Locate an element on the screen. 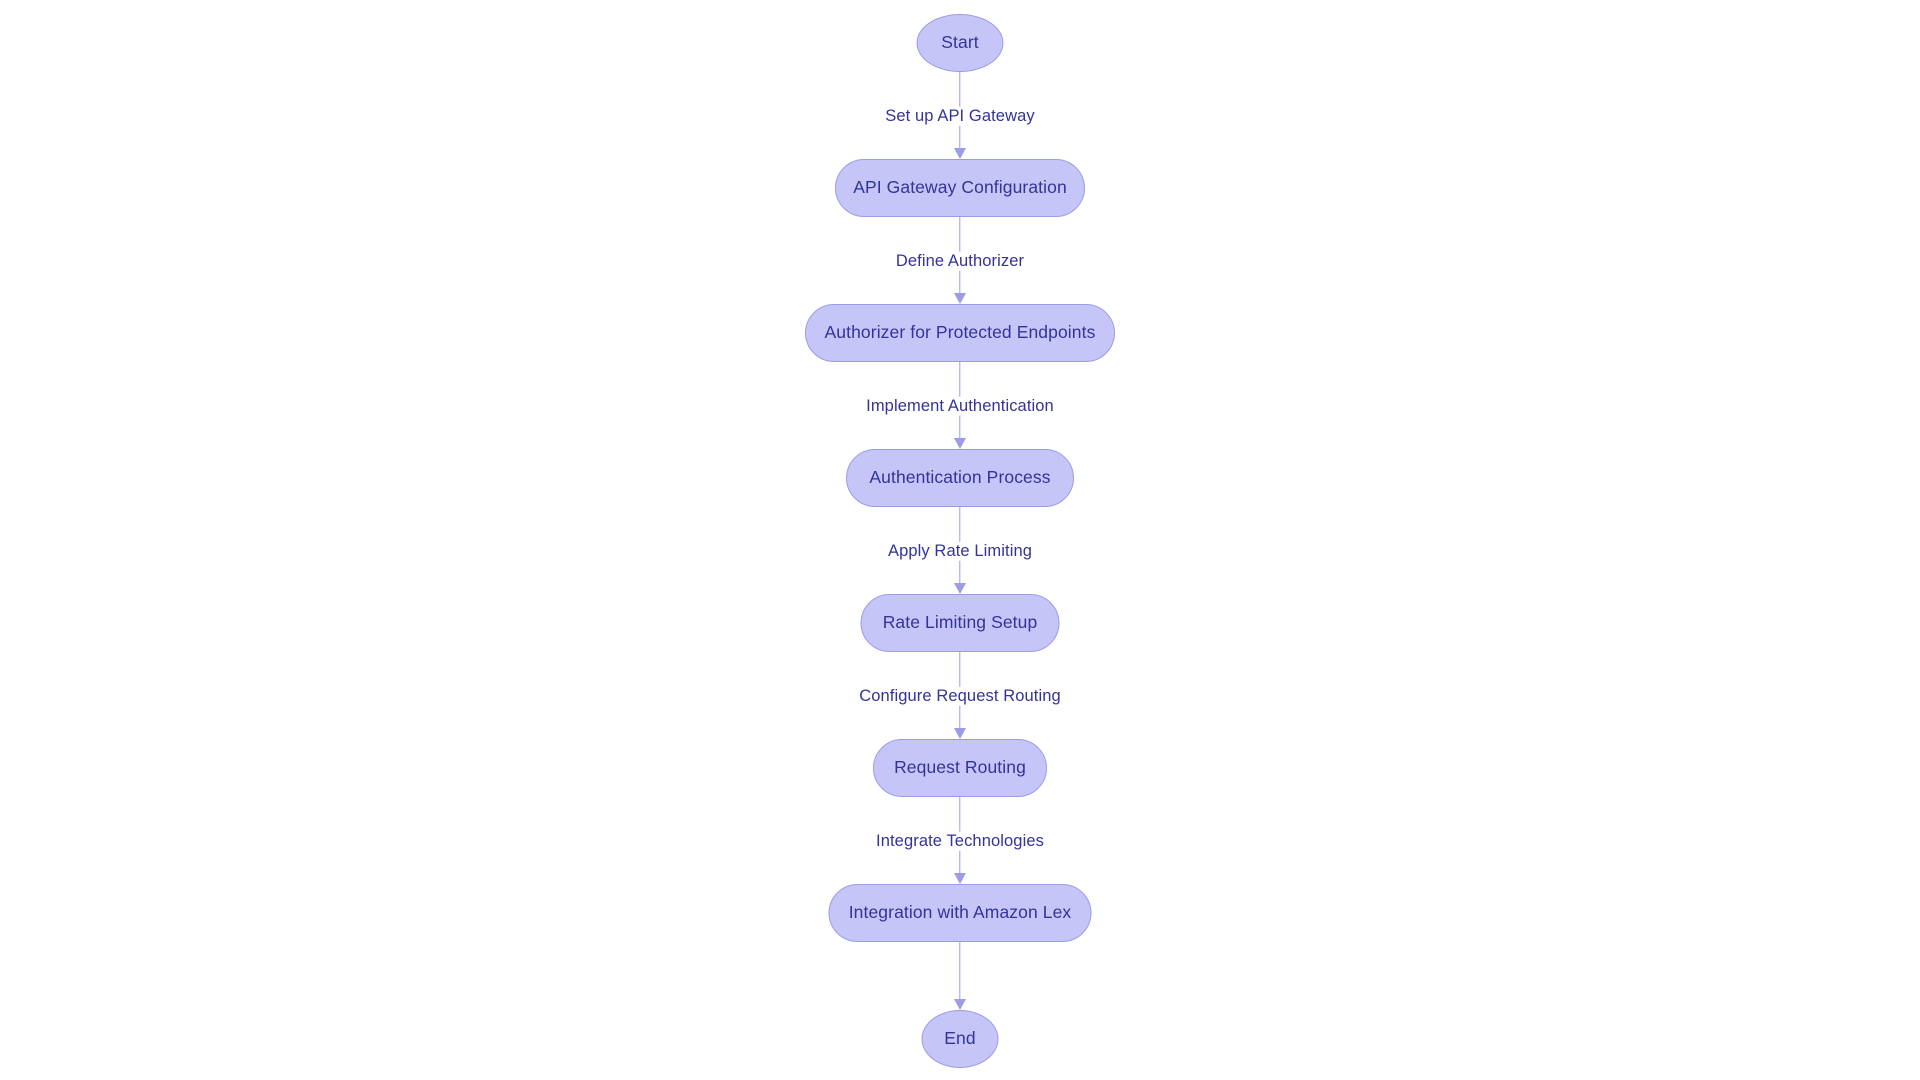  flow-node-label: Request Routing is located at coordinates (960, 767).